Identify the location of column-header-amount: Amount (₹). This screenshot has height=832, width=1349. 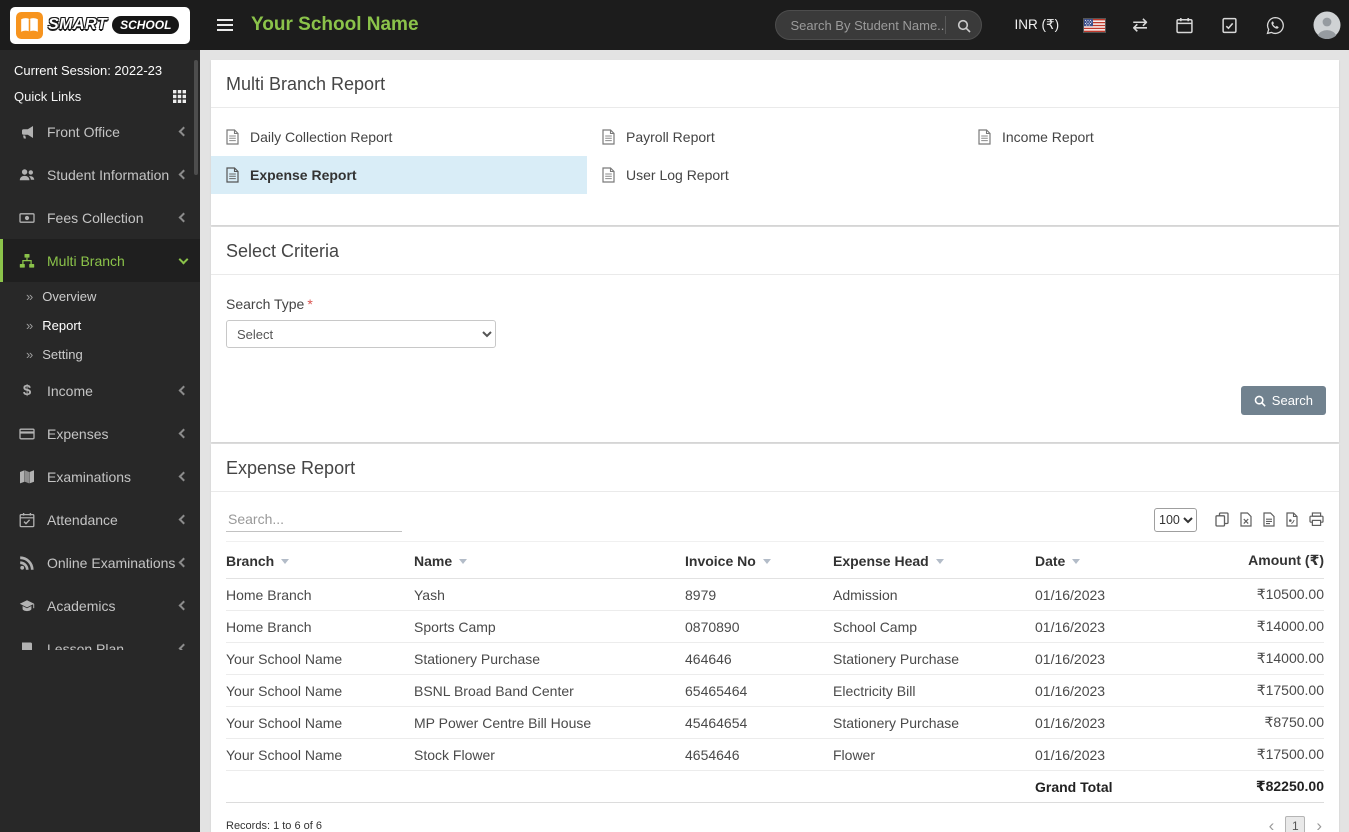
(1252, 560).